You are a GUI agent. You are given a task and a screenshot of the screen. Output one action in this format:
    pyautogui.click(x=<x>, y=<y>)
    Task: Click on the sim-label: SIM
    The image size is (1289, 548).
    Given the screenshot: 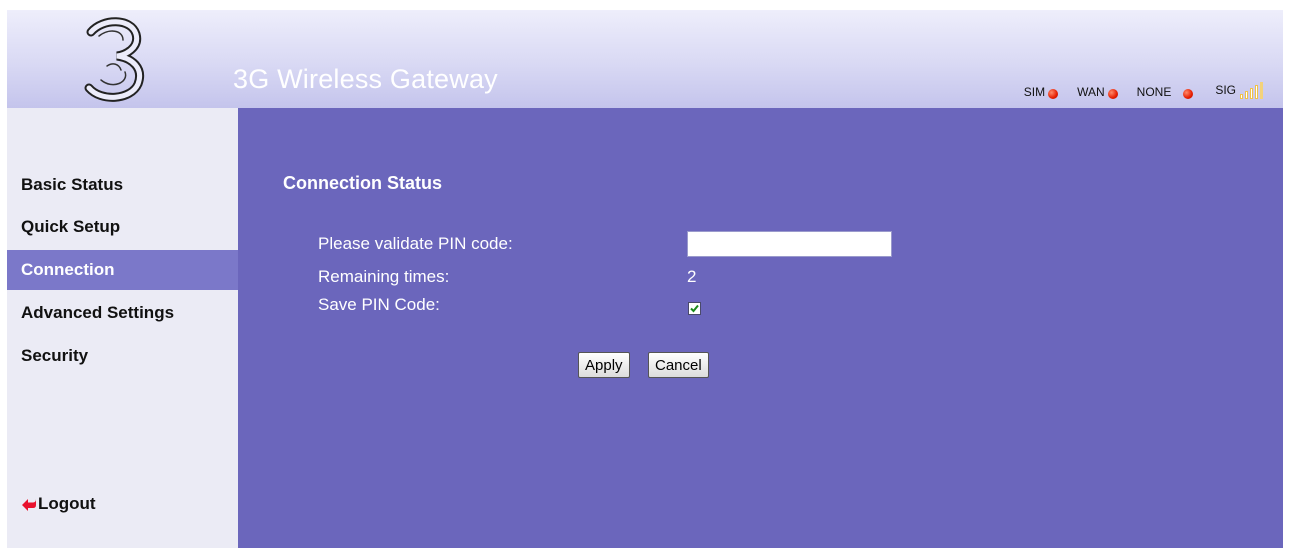 What is the action you would take?
    pyautogui.click(x=1034, y=92)
    